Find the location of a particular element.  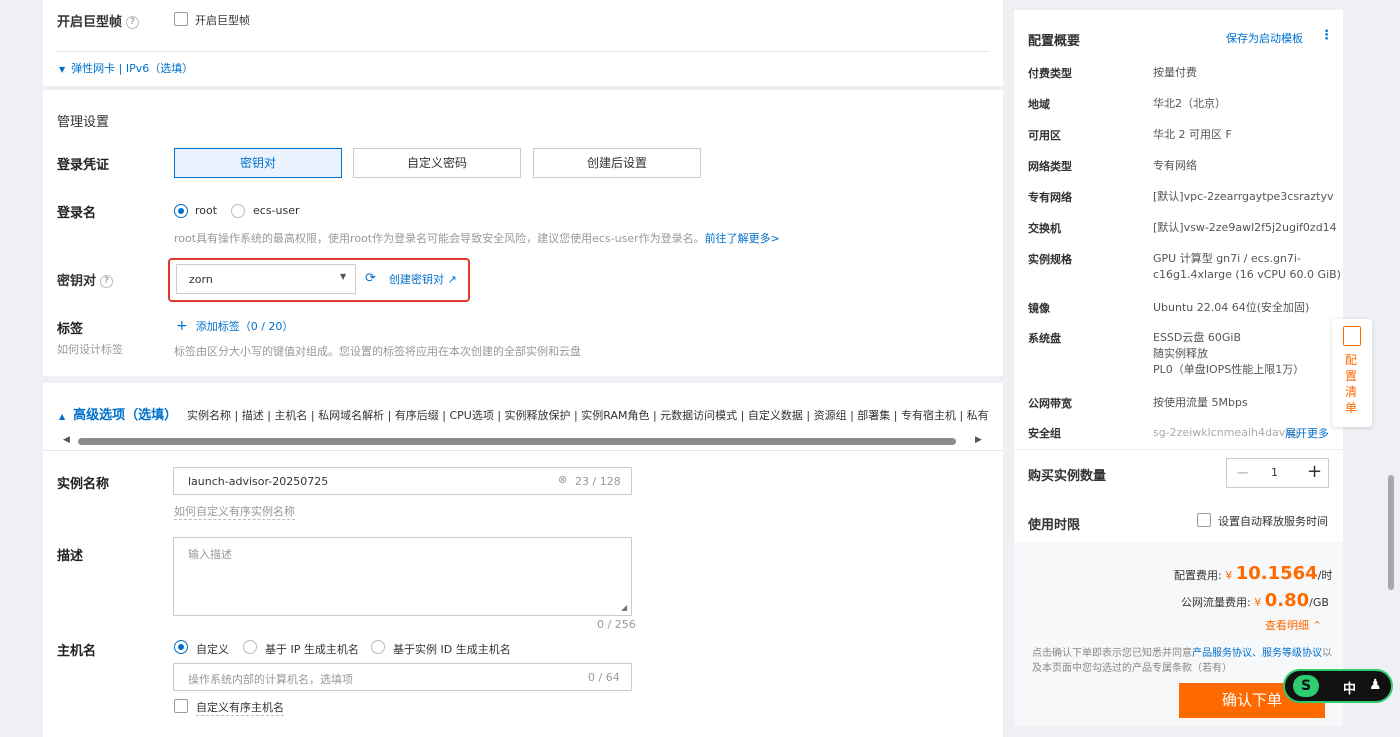

ordered-hostname-label: 自定义有序主机名 is located at coordinates (240, 708).